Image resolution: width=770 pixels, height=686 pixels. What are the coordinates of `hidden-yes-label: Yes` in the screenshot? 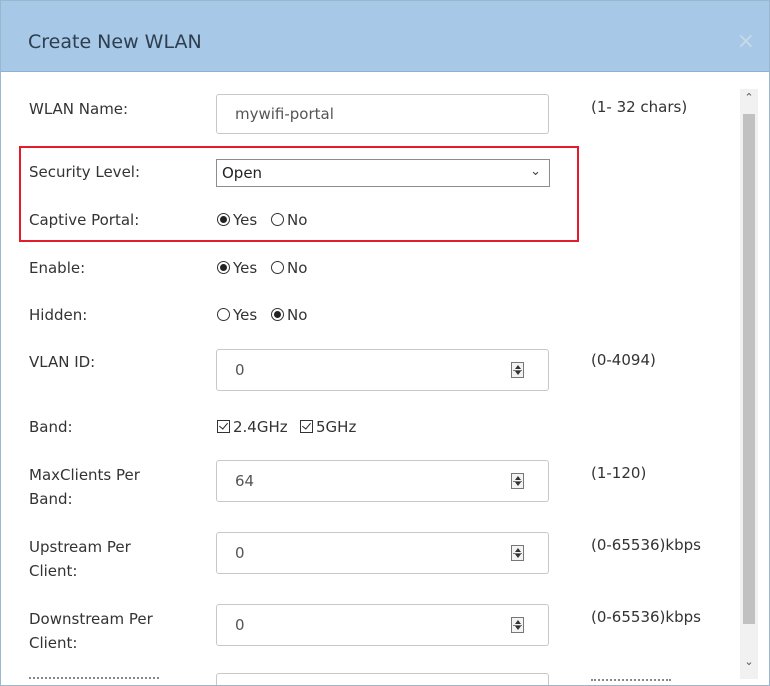 It's located at (245, 315).